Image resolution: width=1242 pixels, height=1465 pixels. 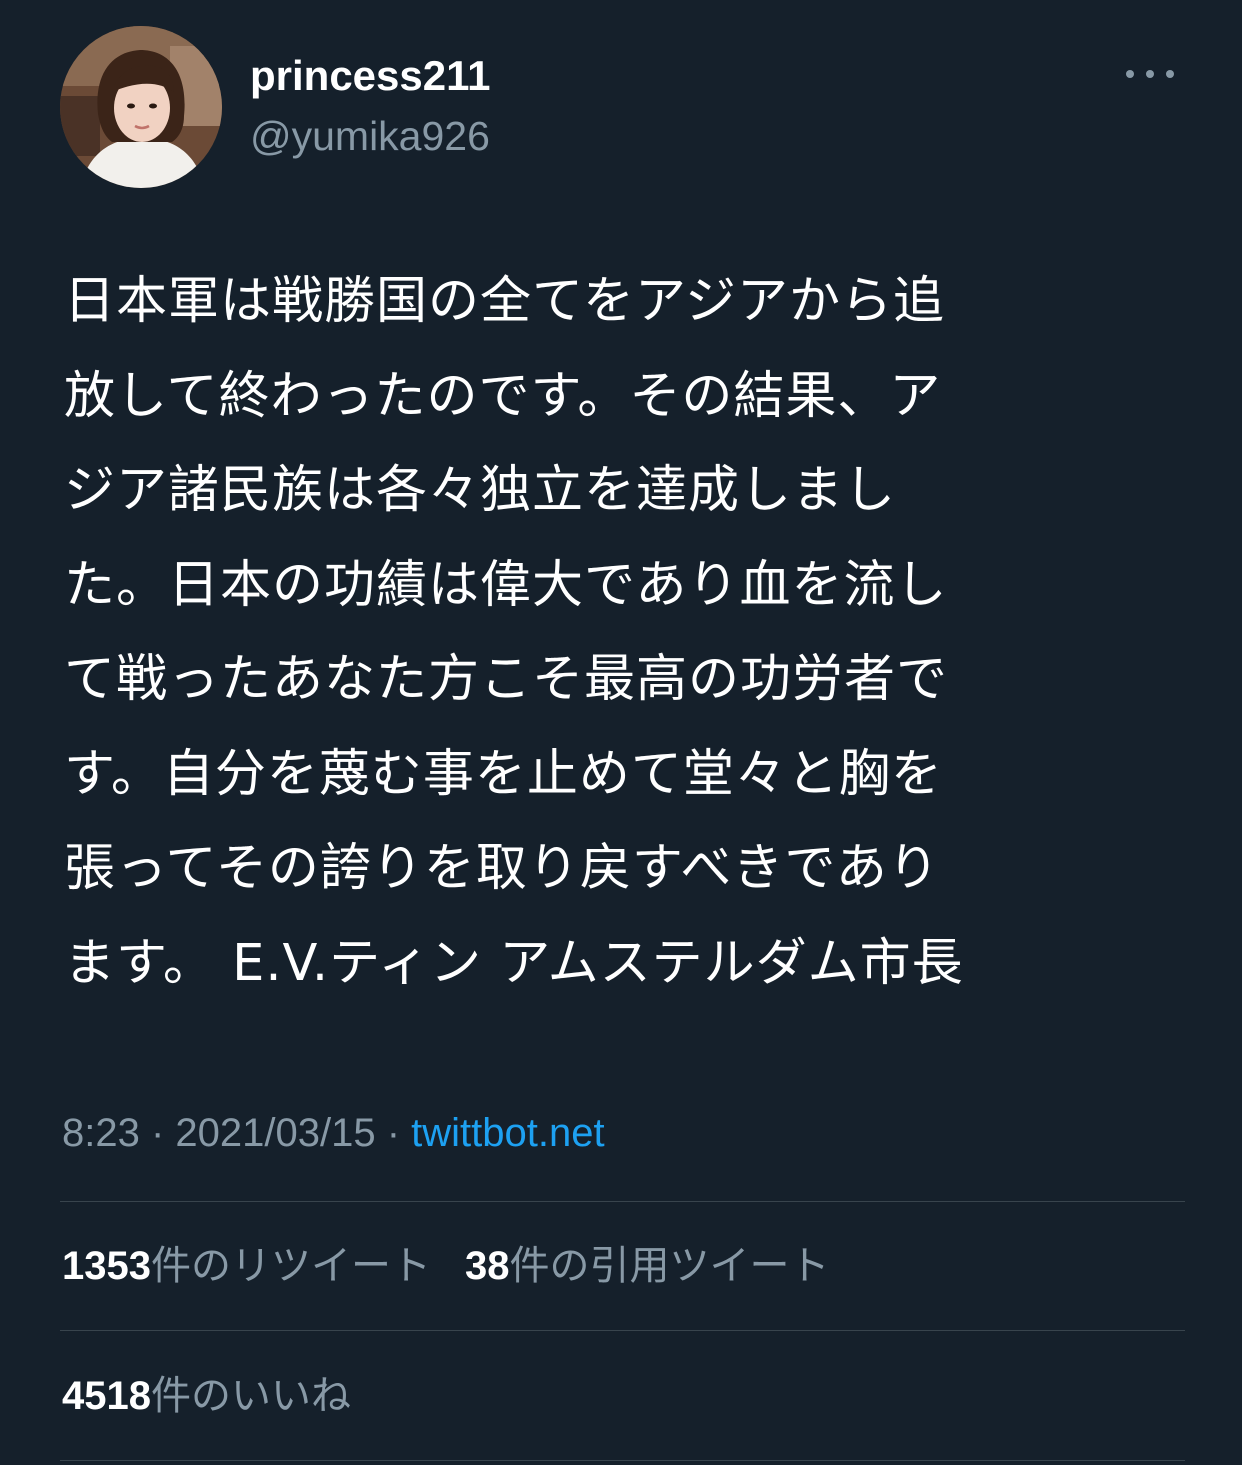 I want to click on like-count: 4518, so click(x=106, y=1396).